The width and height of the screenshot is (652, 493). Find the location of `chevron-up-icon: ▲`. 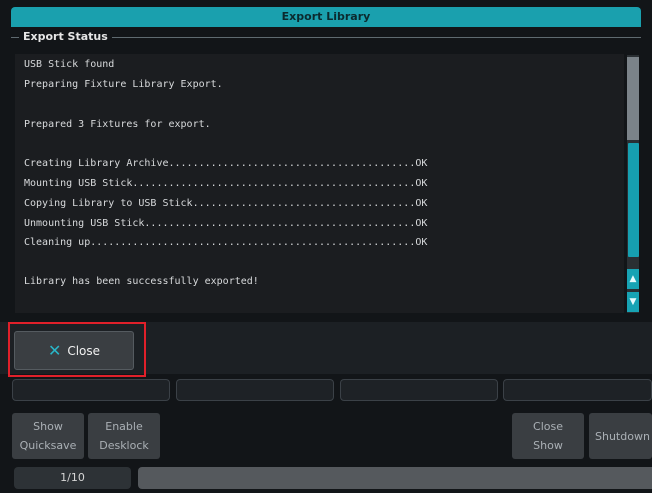

chevron-up-icon: ▲ is located at coordinates (633, 279).